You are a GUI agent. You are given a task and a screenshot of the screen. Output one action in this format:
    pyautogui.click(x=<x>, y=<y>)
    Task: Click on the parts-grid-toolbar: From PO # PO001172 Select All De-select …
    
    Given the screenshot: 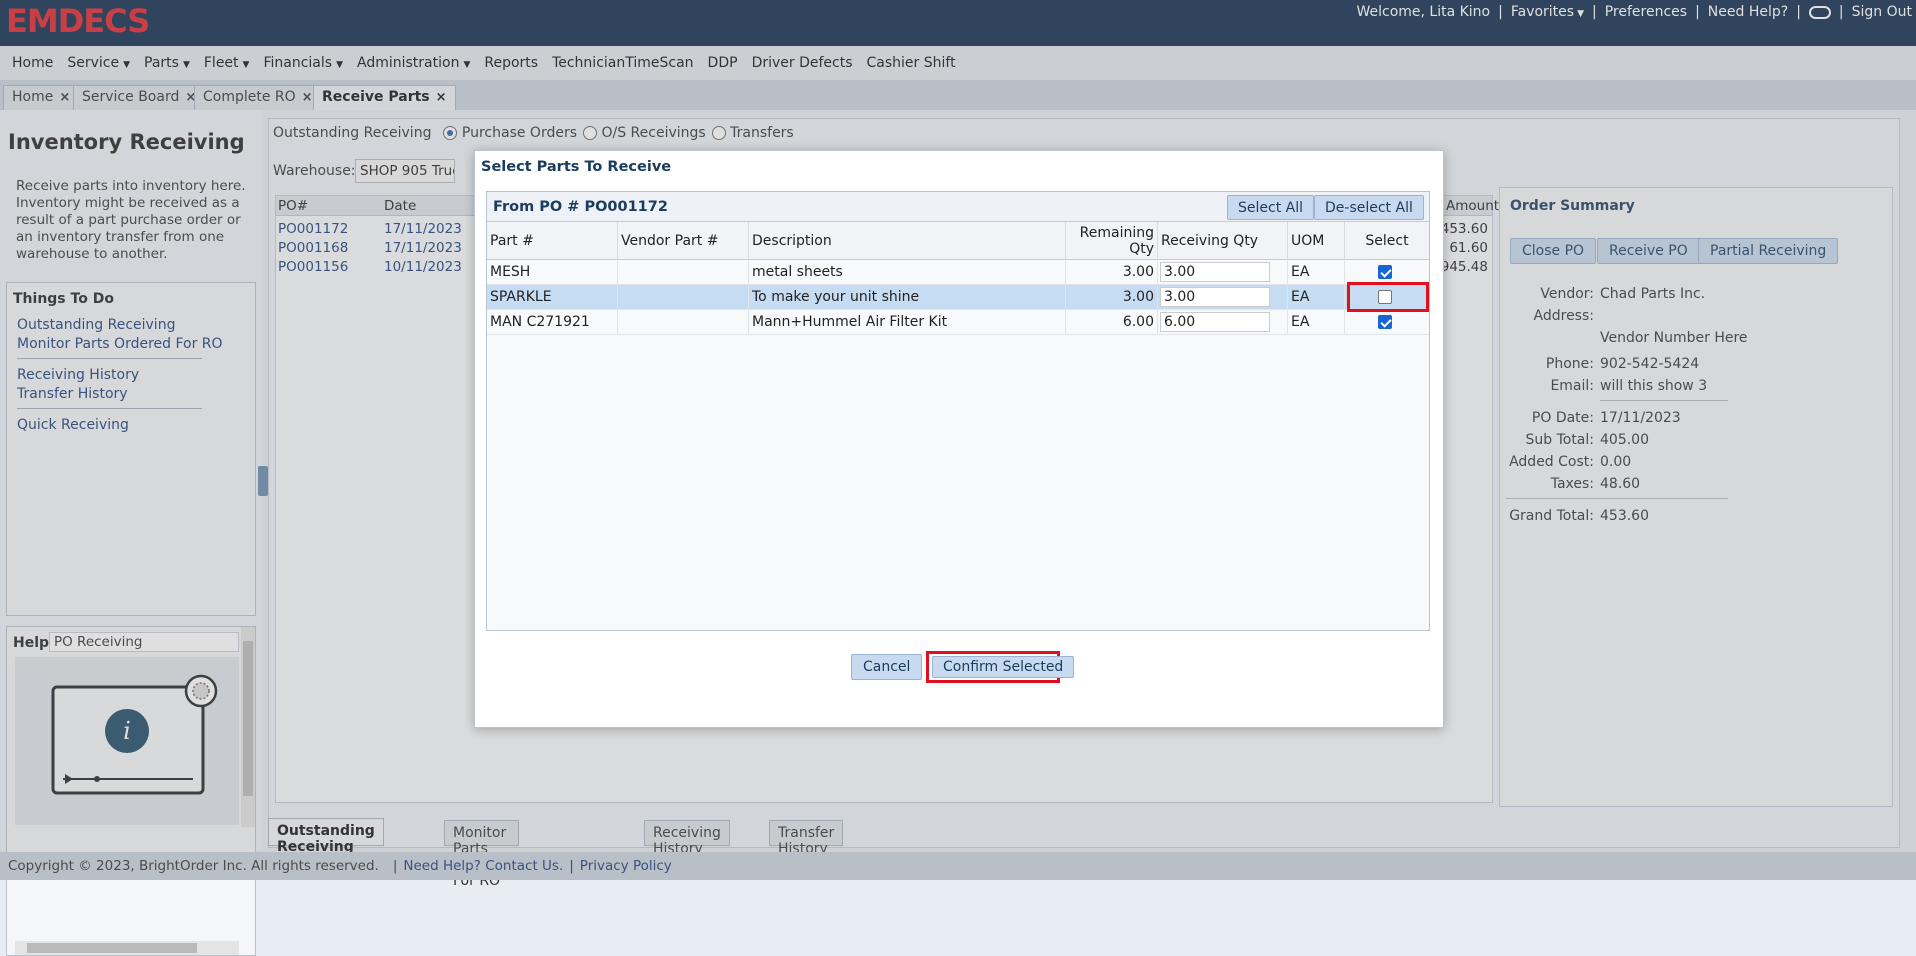 What is the action you would take?
    pyautogui.click(x=958, y=207)
    